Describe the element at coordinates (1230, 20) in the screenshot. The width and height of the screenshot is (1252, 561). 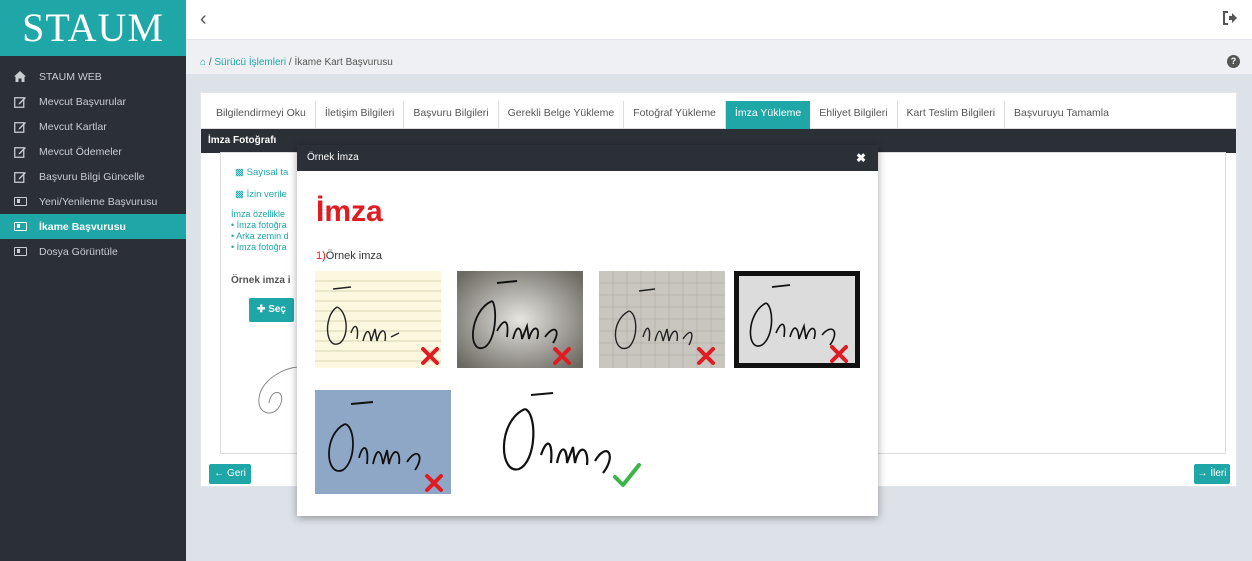
I see `logout-icon` at that location.